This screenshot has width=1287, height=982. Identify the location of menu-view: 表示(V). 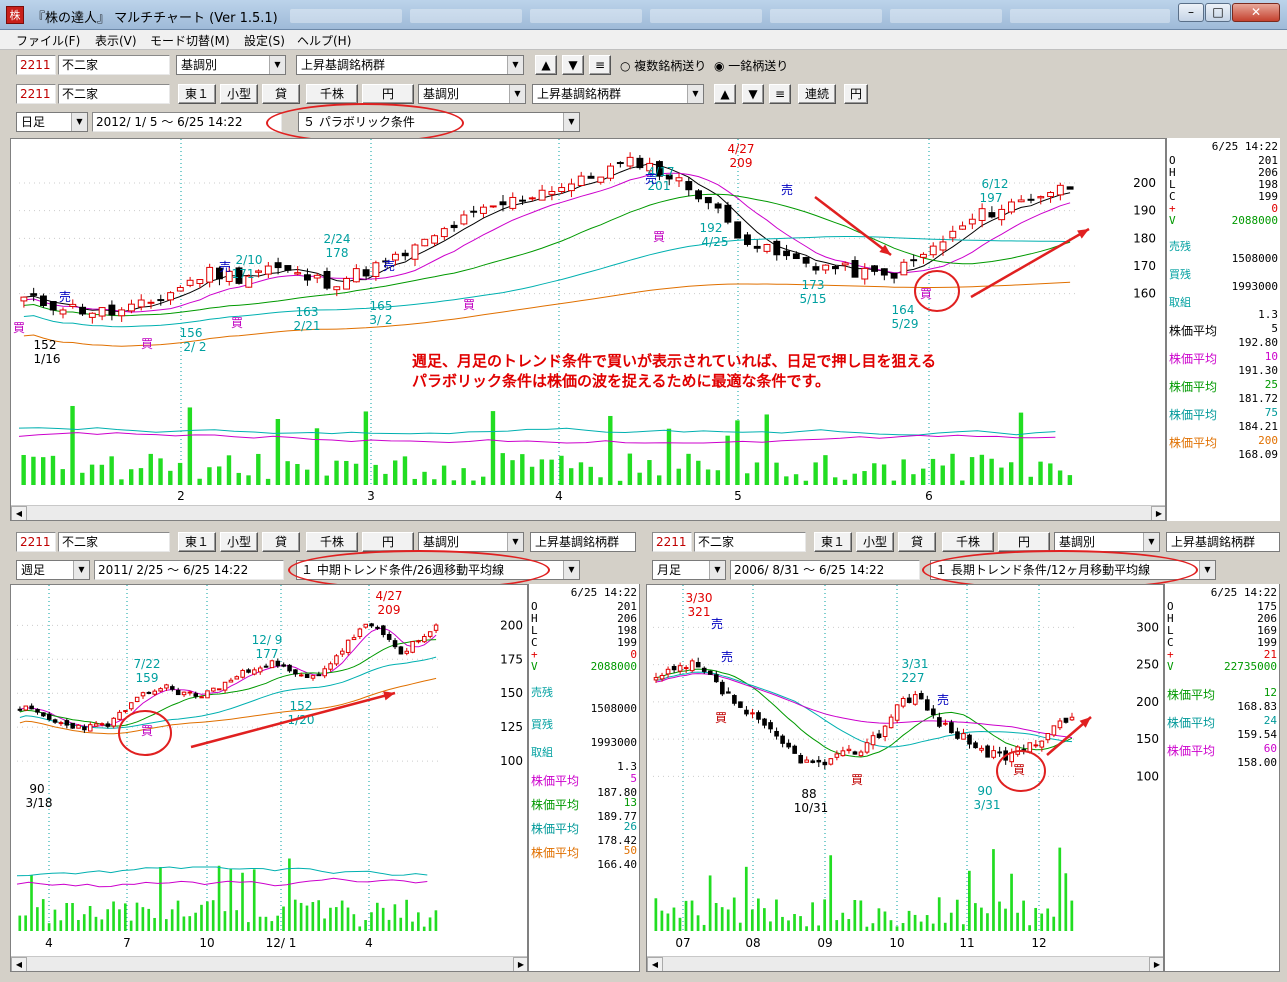
(116, 40).